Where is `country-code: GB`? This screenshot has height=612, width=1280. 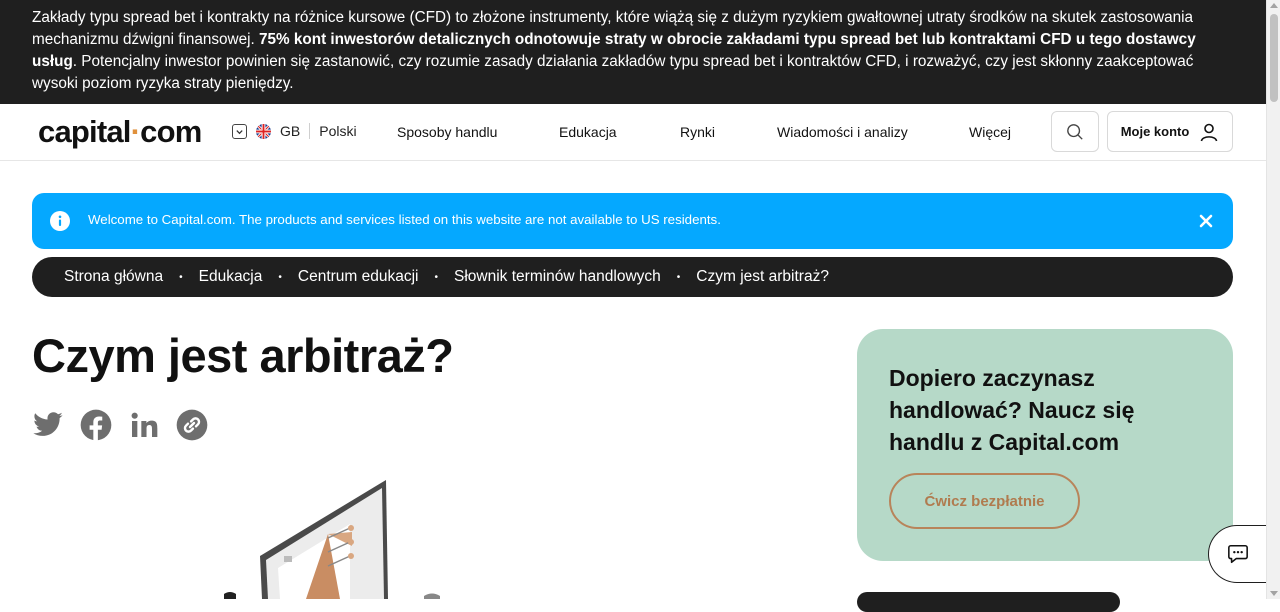 country-code: GB is located at coordinates (290, 131).